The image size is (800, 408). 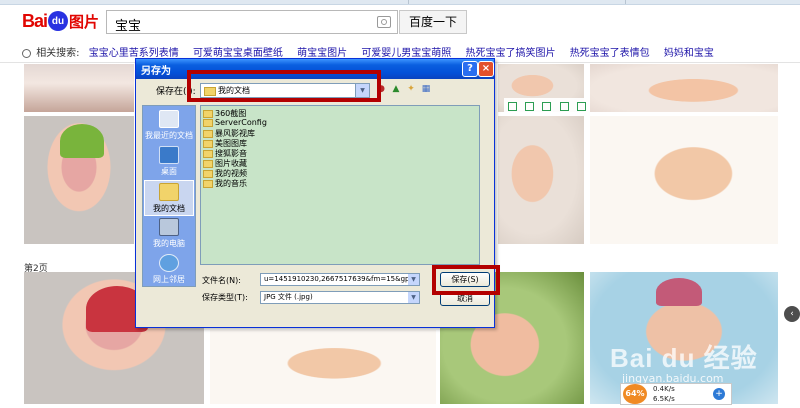 What do you see at coordinates (35, 20) in the screenshot?
I see `logo-bai-text: Bai` at bounding box center [35, 20].